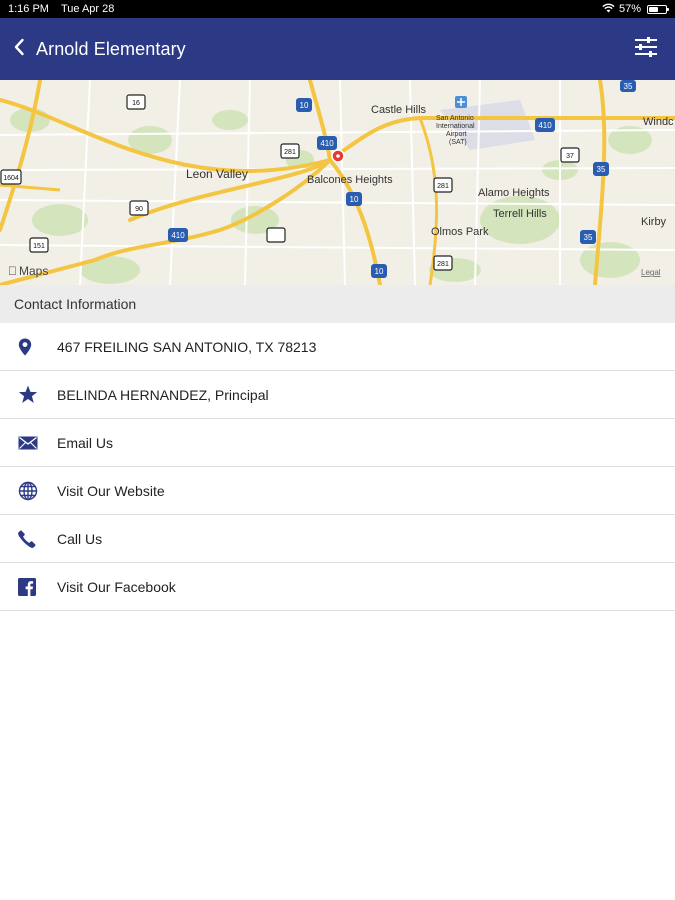 The height and width of the screenshot is (900, 675). I want to click on sliders-icon, so click(646, 49).